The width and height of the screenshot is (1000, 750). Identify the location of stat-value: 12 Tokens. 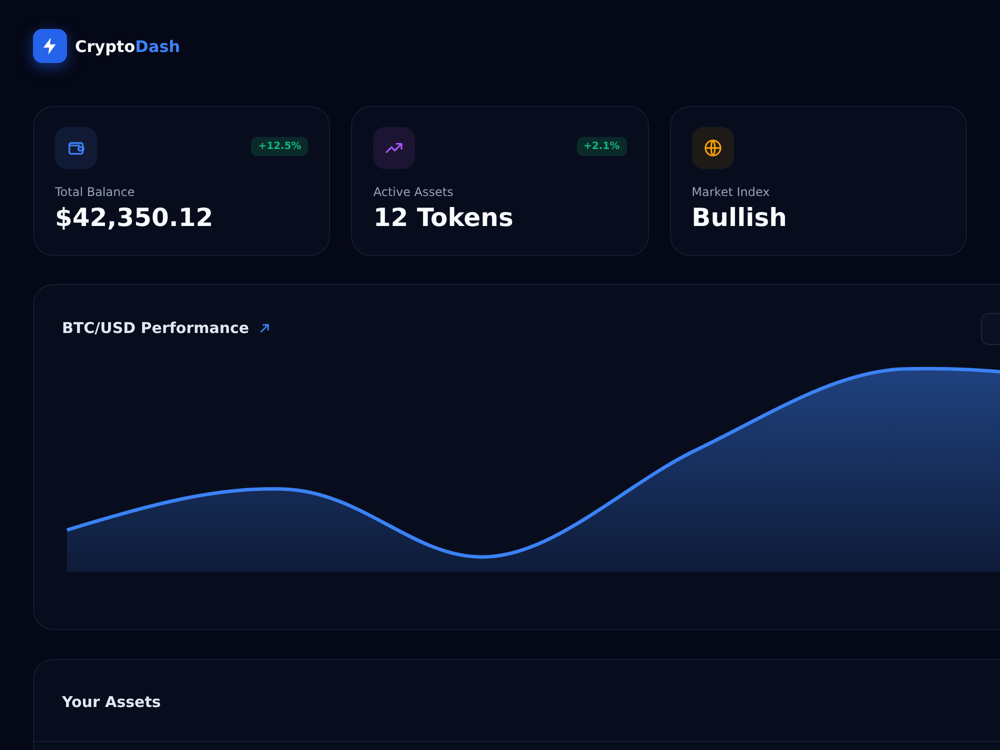
(443, 217).